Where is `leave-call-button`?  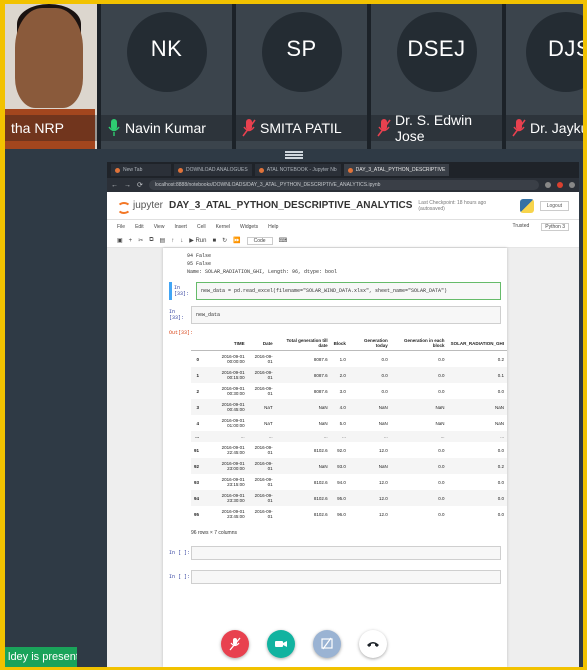 leave-call-button is located at coordinates (373, 644).